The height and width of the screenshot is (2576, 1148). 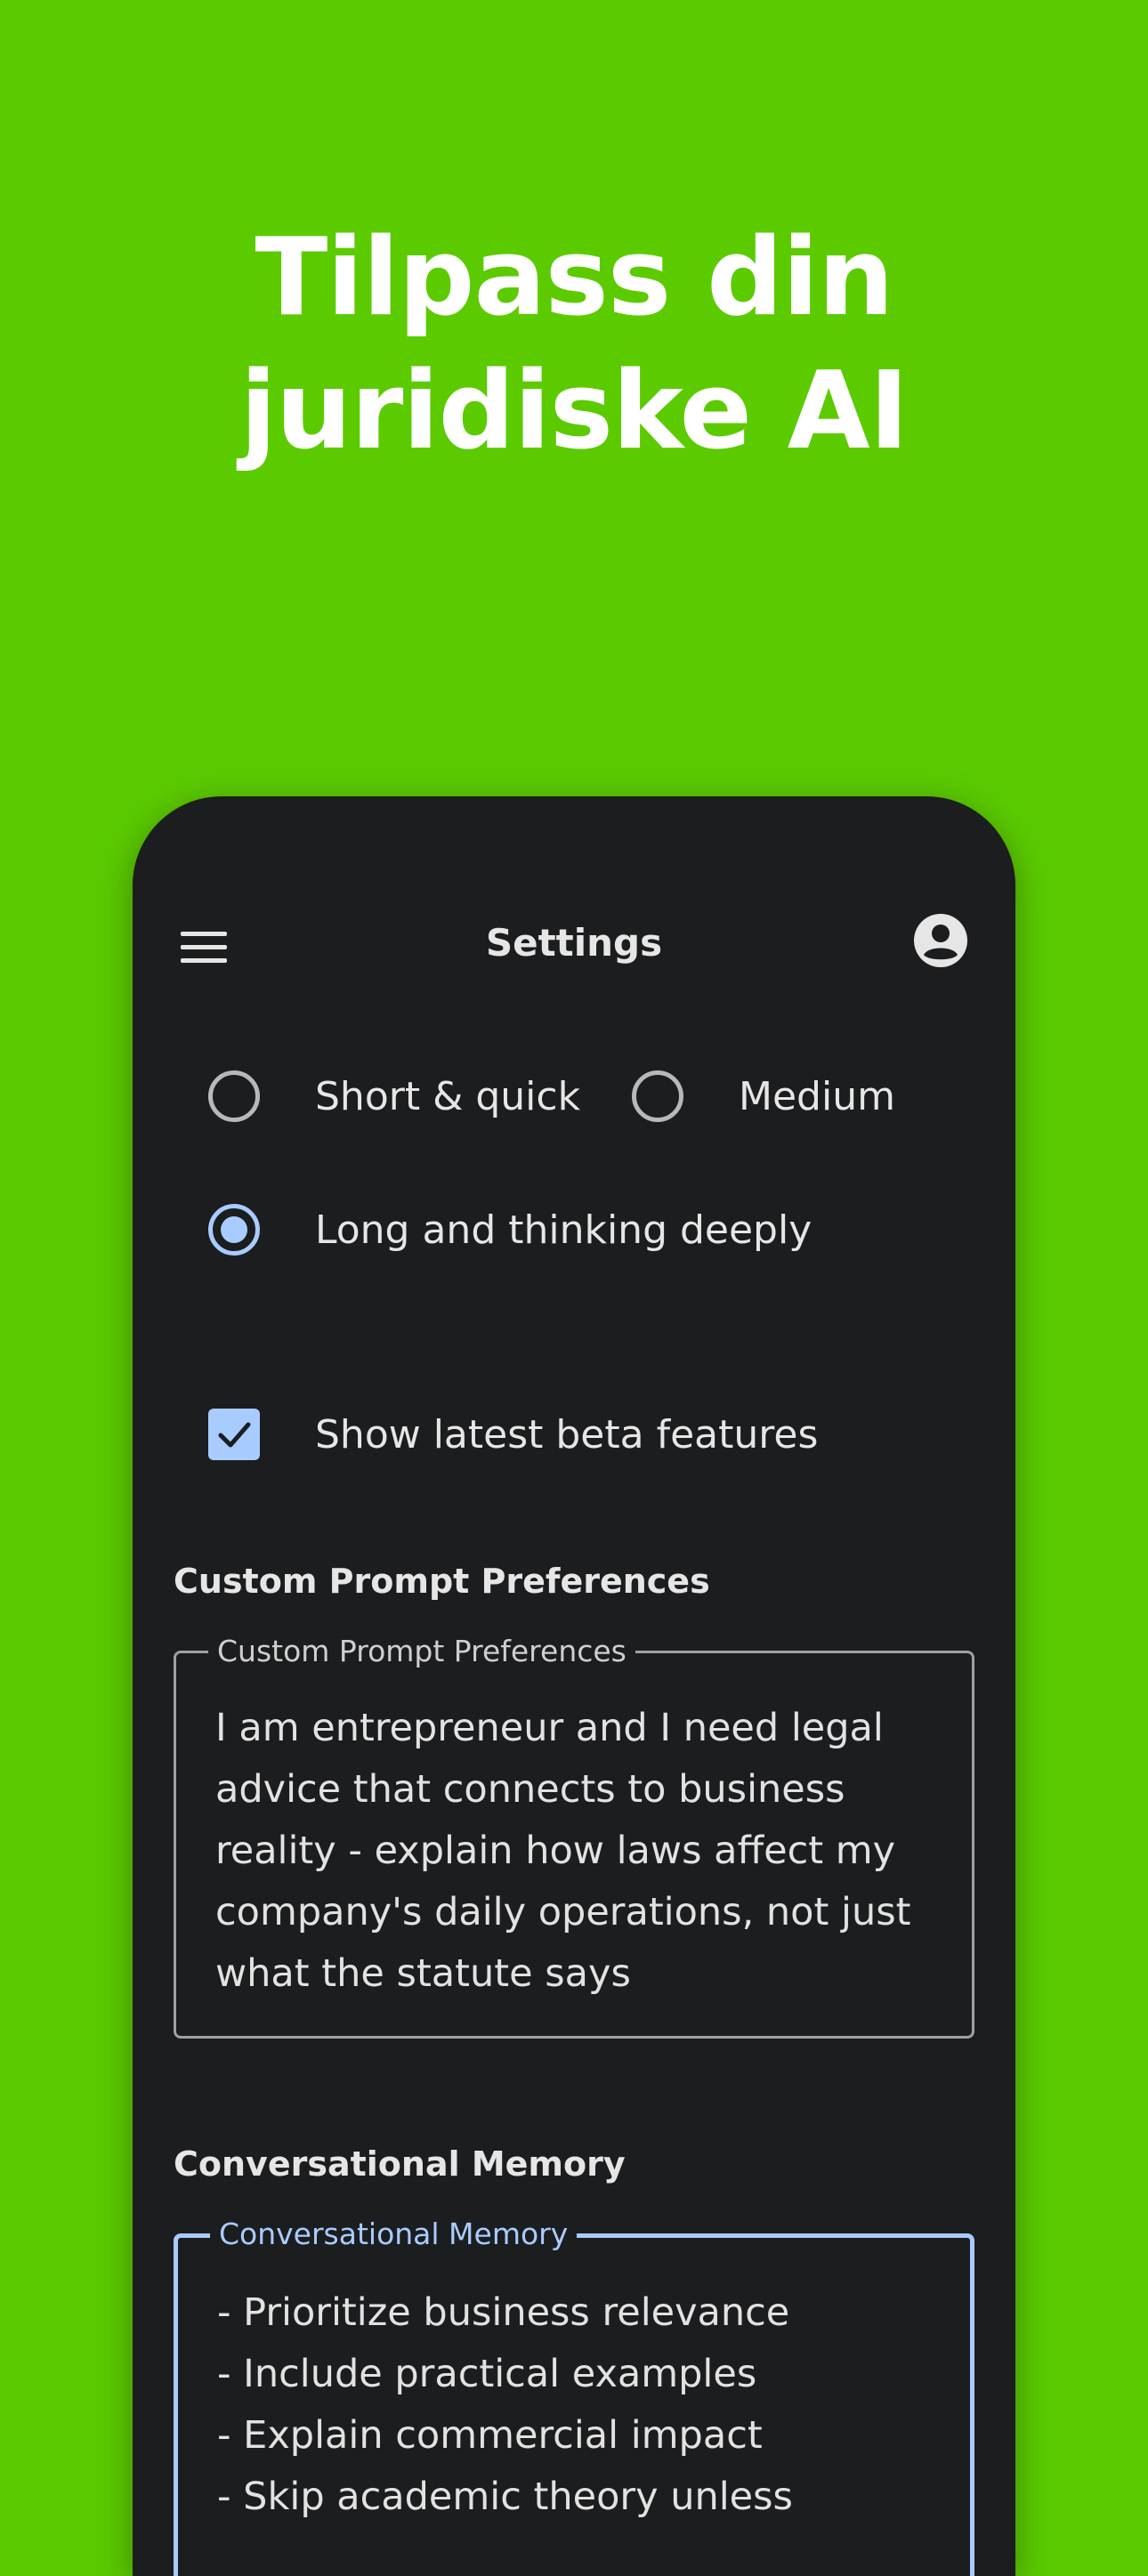 I want to click on promo-title: Tilpass din juridiske AI, so click(x=574, y=345).